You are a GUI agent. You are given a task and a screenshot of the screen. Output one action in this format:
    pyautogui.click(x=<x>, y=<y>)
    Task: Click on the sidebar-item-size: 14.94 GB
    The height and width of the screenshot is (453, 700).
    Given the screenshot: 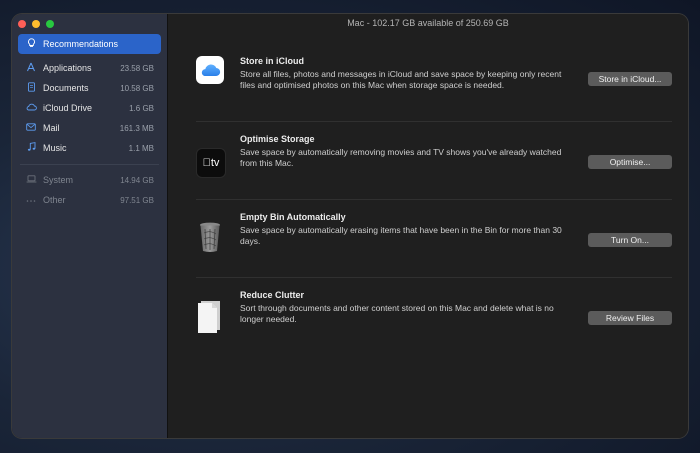 What is the action you would take?
    pyautogui.click(x=137, y=180)
    